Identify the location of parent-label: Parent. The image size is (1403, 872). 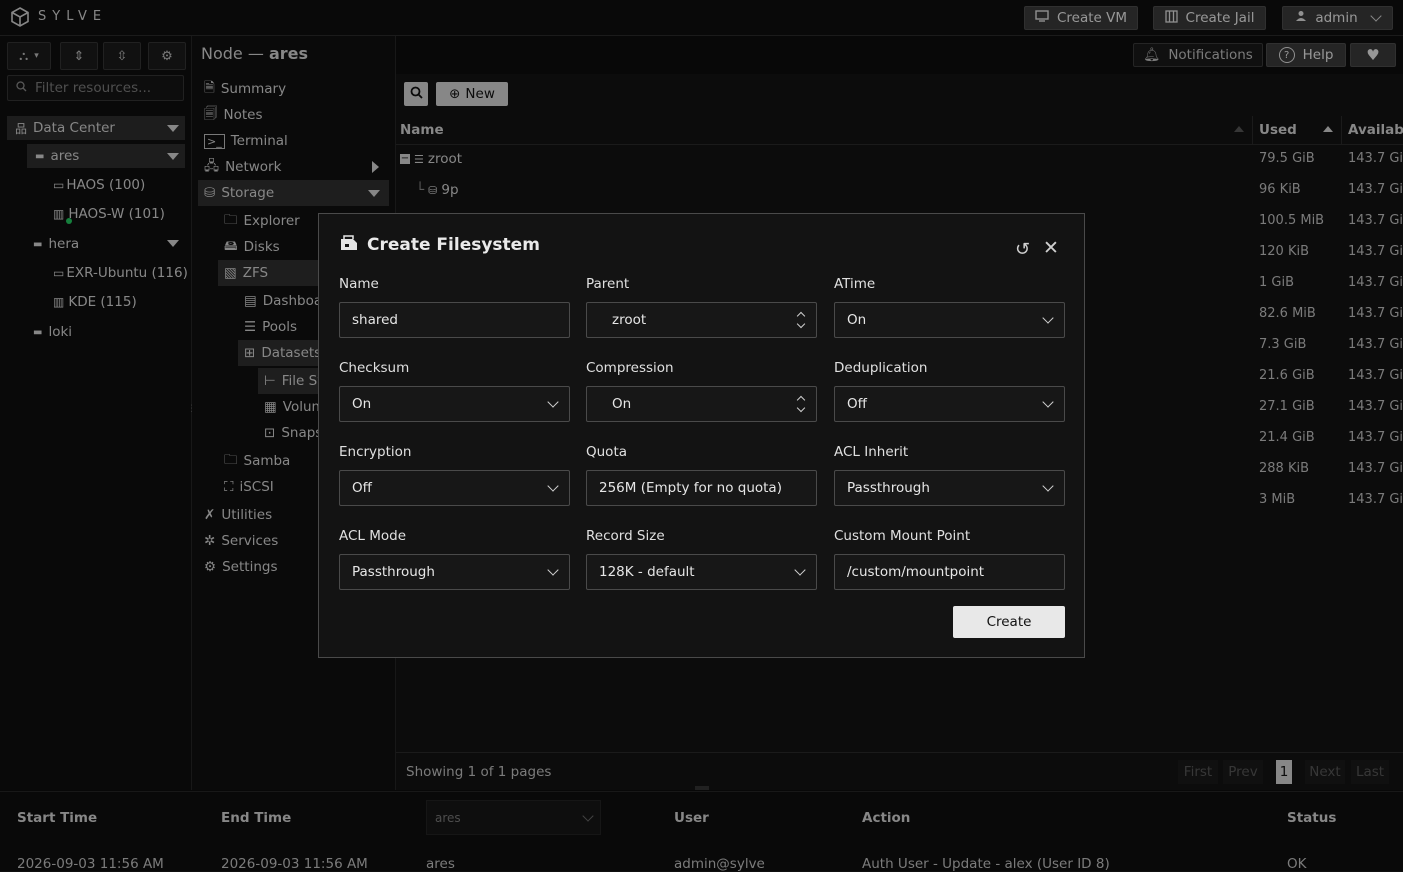
(608, 284).